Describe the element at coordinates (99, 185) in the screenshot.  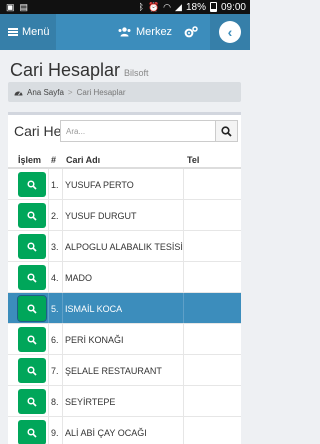
I see `account-name: YUSUFA PERTO` at that location.